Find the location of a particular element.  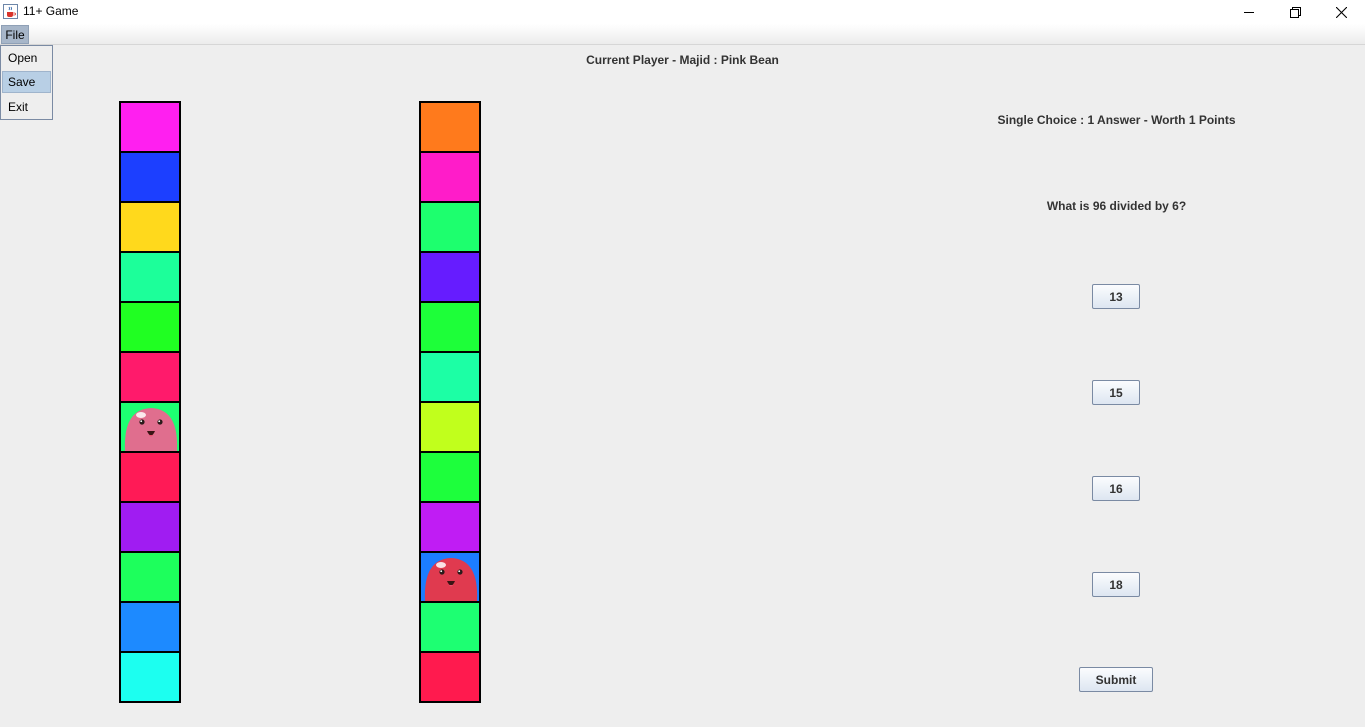

menu-item-save: Save is located at coordinates (26, 82).